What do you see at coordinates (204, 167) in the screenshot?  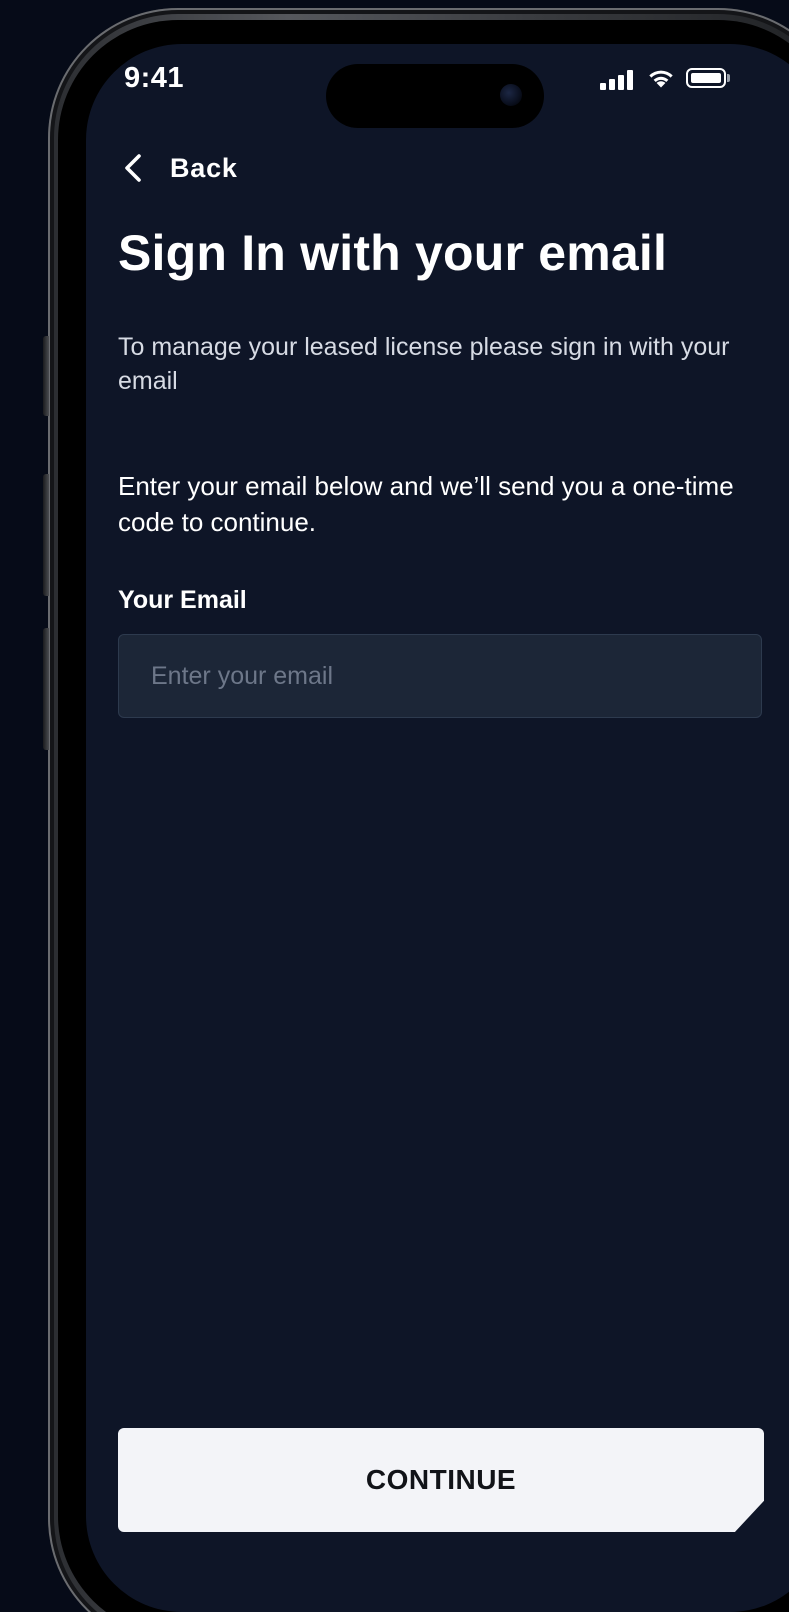 I see `back-label: Back` at bounding box center [204, 167].